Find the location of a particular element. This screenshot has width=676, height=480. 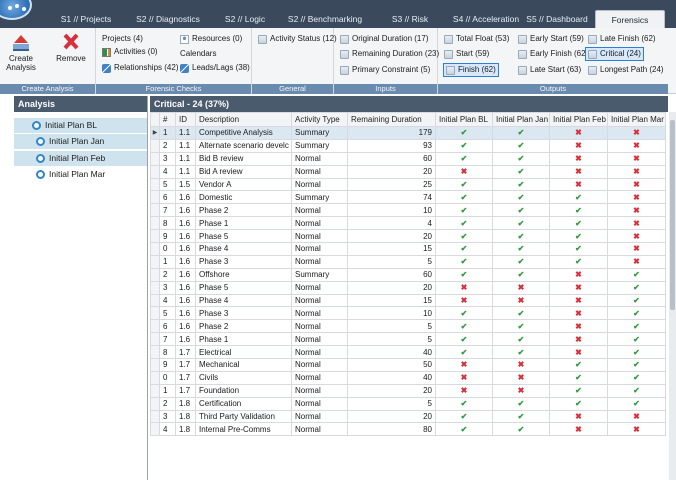

analysis-item-initial-plan-jan: Initial Plan Jan is located at coordinates (80, 141).